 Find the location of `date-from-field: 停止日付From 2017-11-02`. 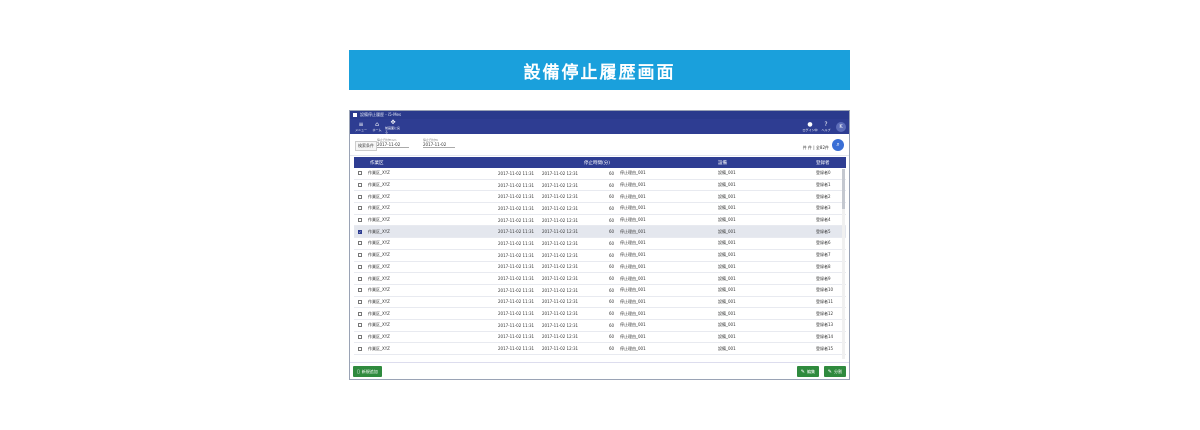

date-from-field: 停止日付From 2017-11-02 is located at coordinates (393, 143).